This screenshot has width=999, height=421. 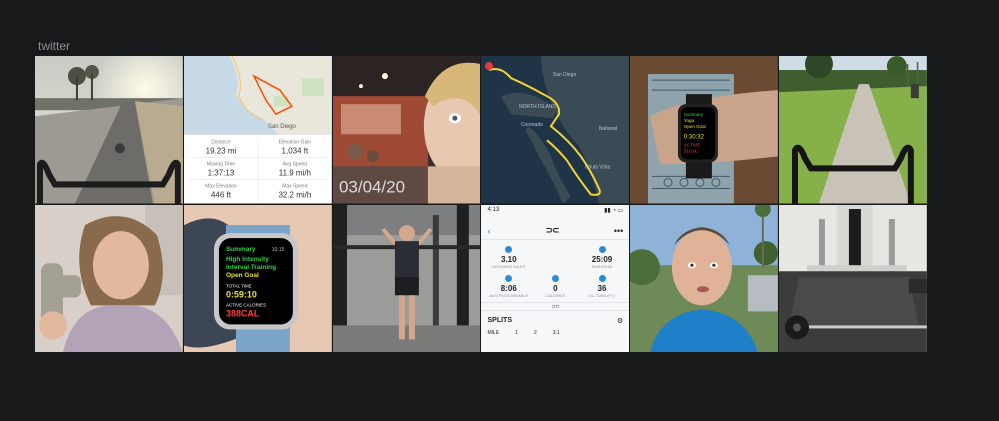 What do you see at coordinates (246, 304) in the screenshot?
I see `watch-active-cal-label: ACTIVE CALORIES` at bounding box center [246, 304].